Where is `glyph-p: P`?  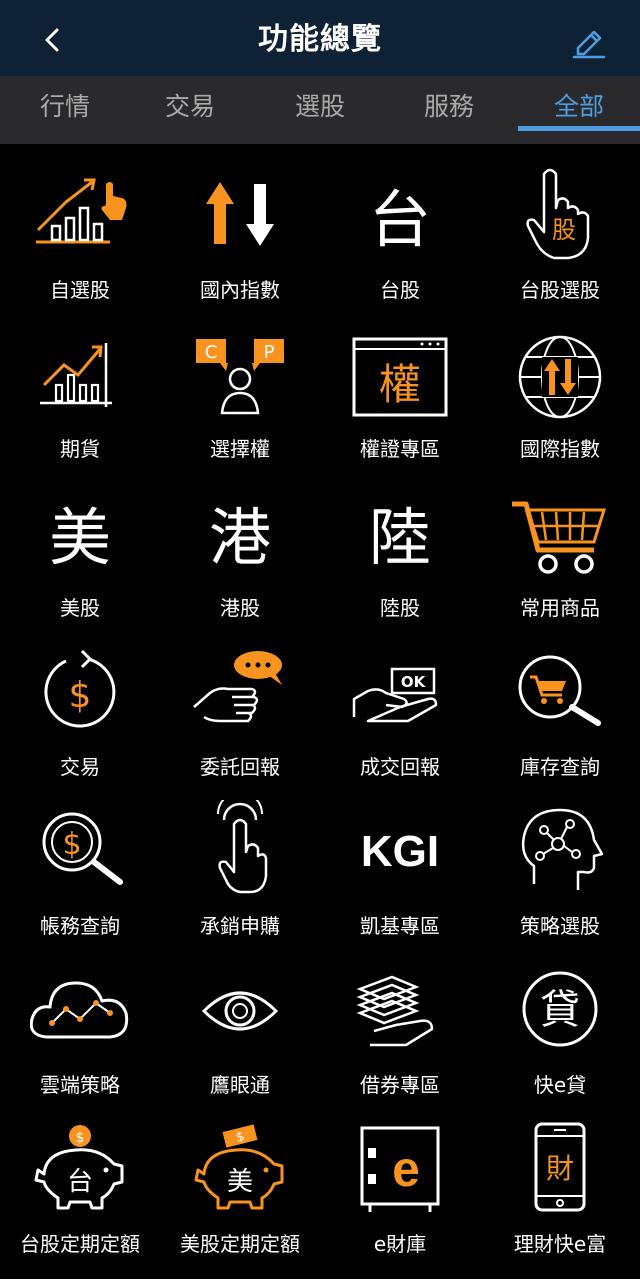 glyph-p: P is located at coordinates (269, 352).